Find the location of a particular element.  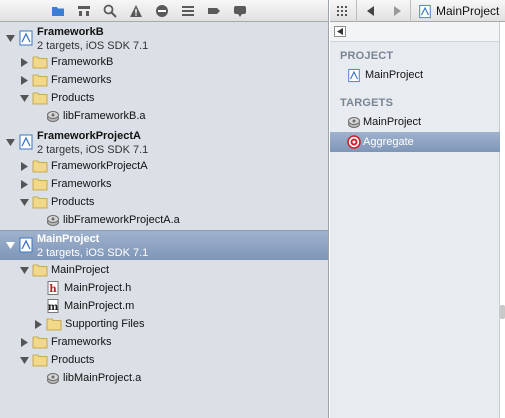

jump-bar: MainProject is located at coordinates (417, 11).